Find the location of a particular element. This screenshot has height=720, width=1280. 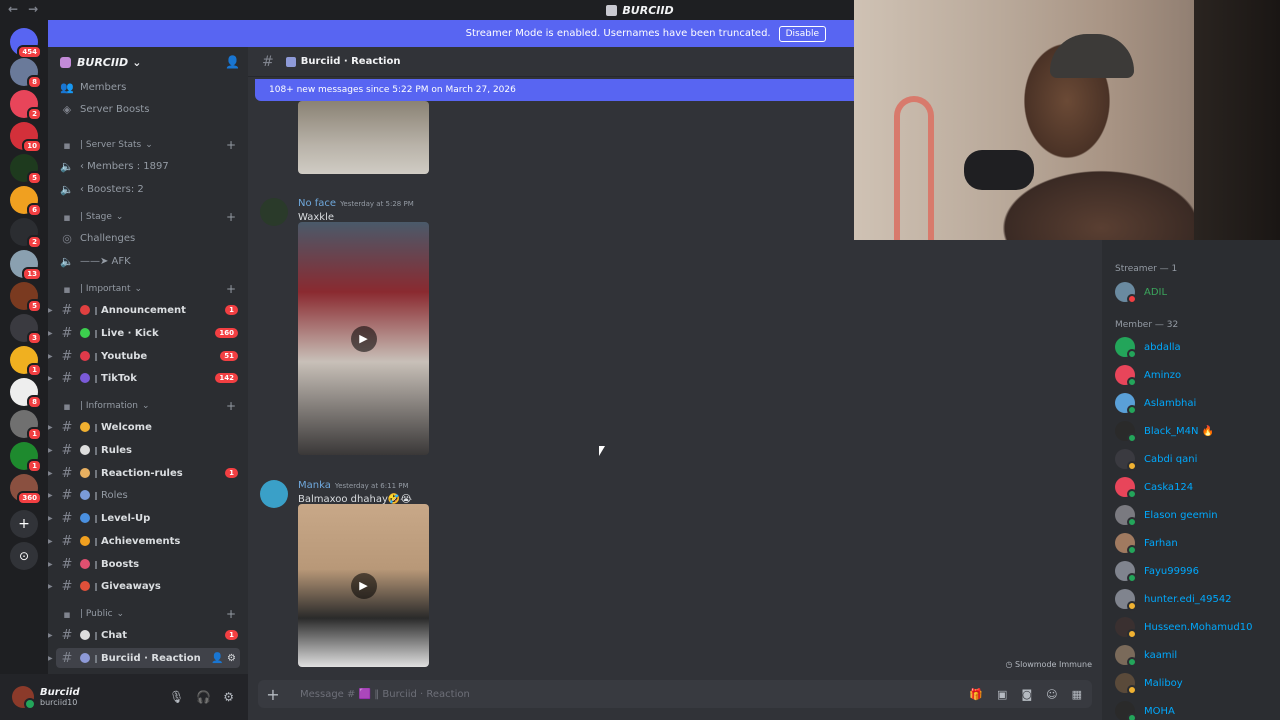

member-item: Husseen.Mohamud10 is located at coordinates (1183, 628).